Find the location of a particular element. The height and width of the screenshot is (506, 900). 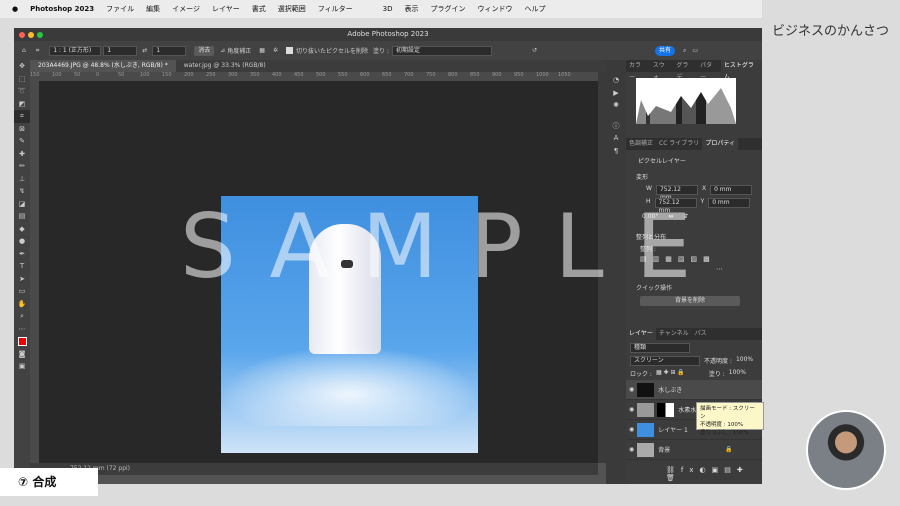

frame-tool-icon: ⊠ is located at coordinates (22, 129).